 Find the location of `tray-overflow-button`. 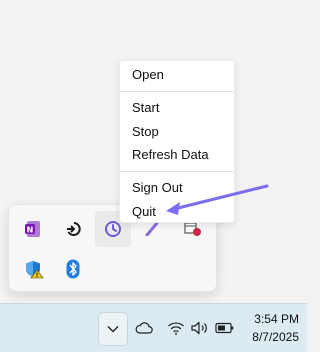

tray-overflow-button is located at coordinates (113, 329).